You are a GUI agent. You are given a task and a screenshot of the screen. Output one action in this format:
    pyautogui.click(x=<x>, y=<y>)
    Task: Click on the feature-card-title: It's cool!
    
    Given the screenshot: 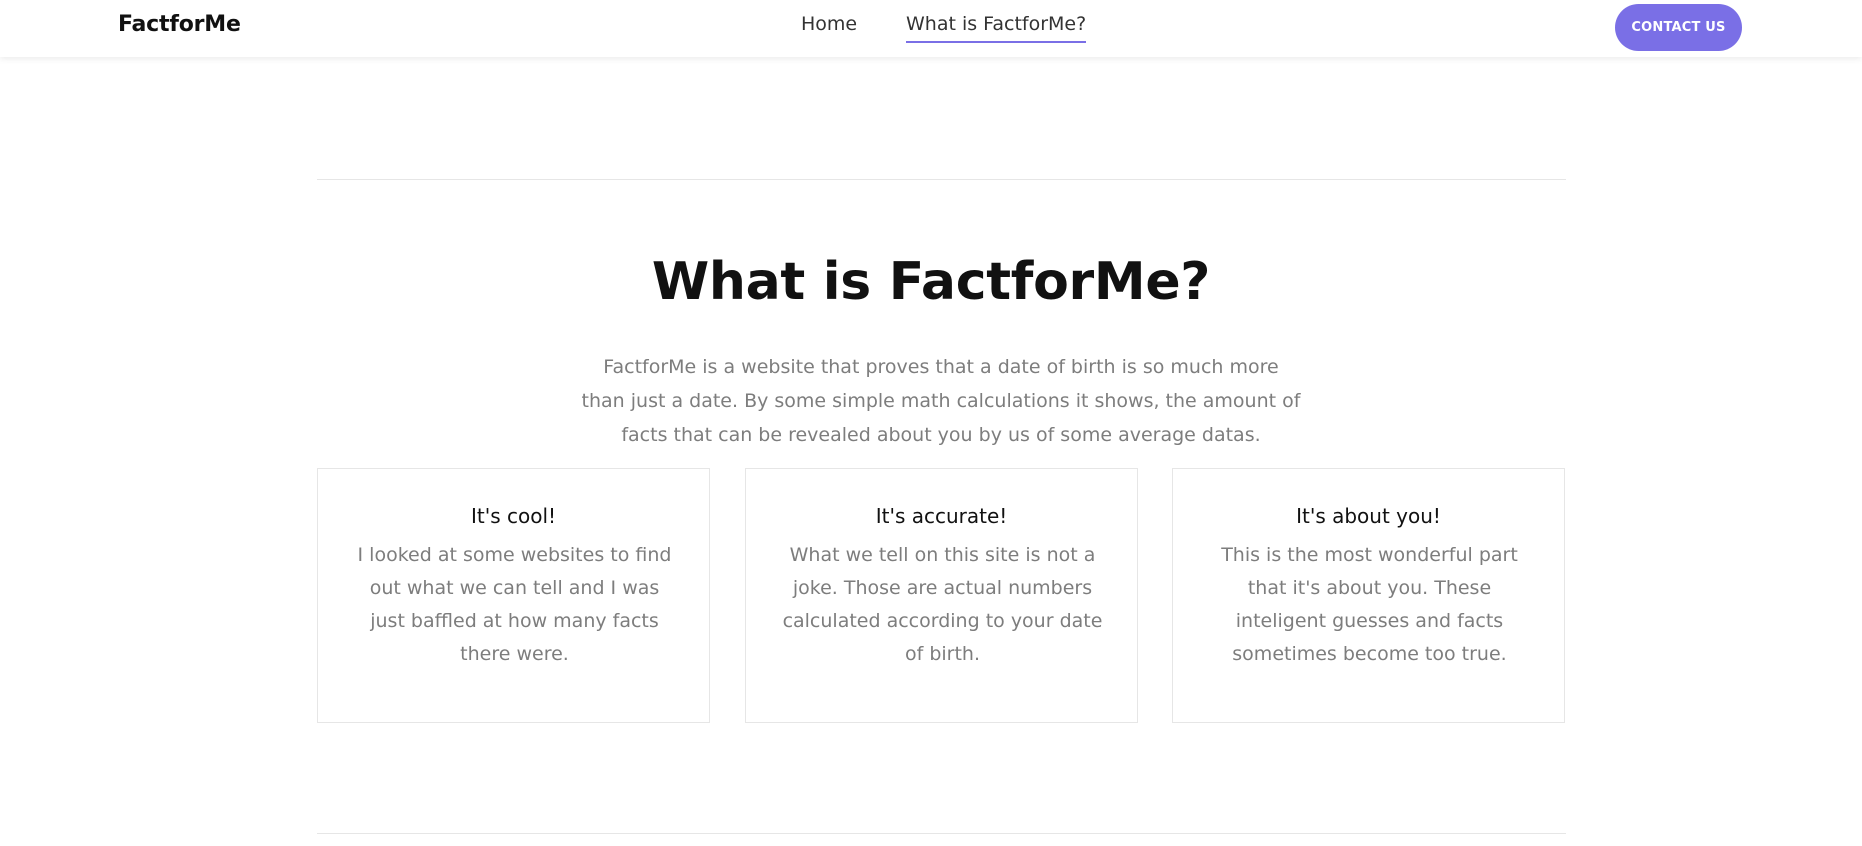 What is the action you would take?
    pyautogui.click(x=513, y=516)
    